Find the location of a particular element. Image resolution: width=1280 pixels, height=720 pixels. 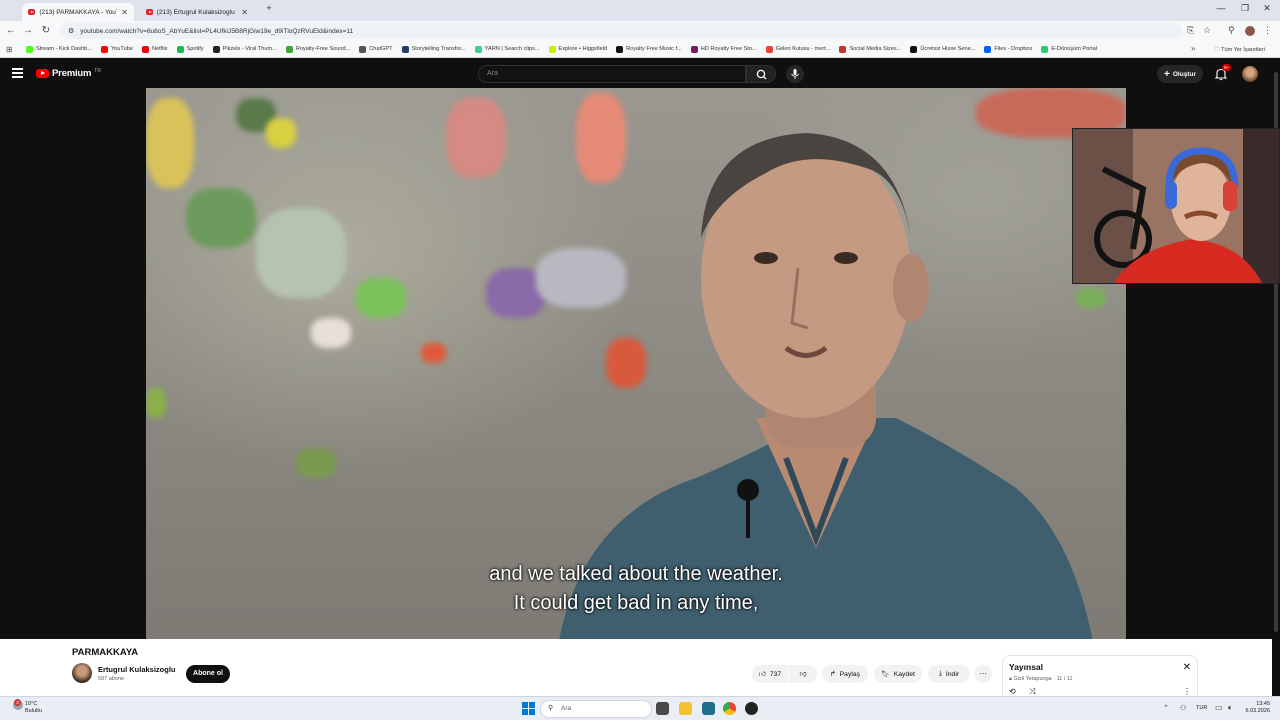

more-bookmarks-icon: » is located at coordinates (1193, 48).